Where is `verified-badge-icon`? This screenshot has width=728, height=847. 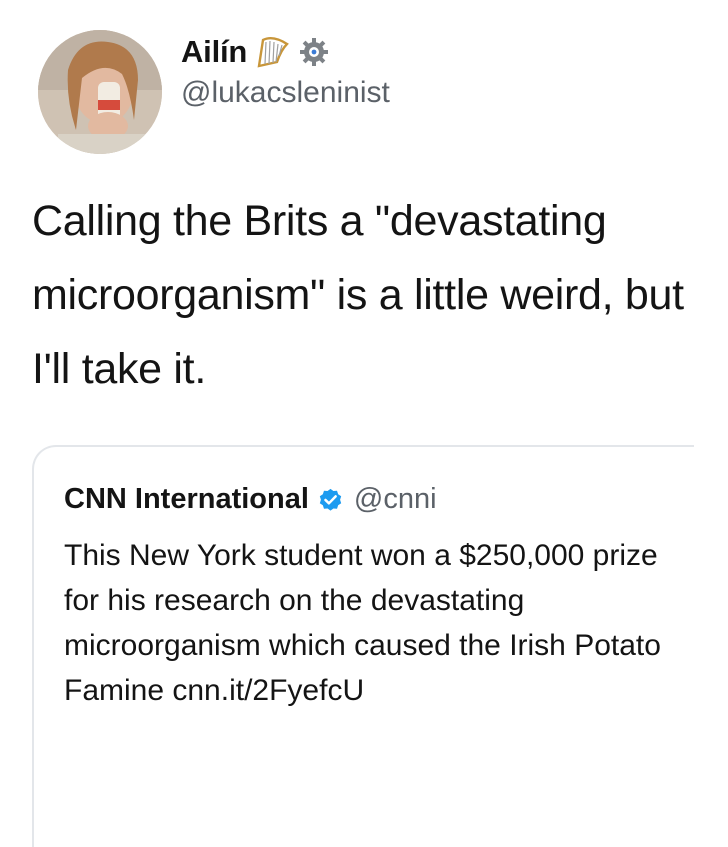
verified-badge-icon is located at coordinates (330, 499).